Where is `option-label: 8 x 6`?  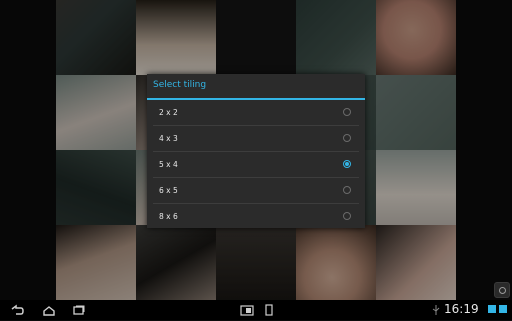 option-label: 8 x 6 is located at coordinates (168, 216).